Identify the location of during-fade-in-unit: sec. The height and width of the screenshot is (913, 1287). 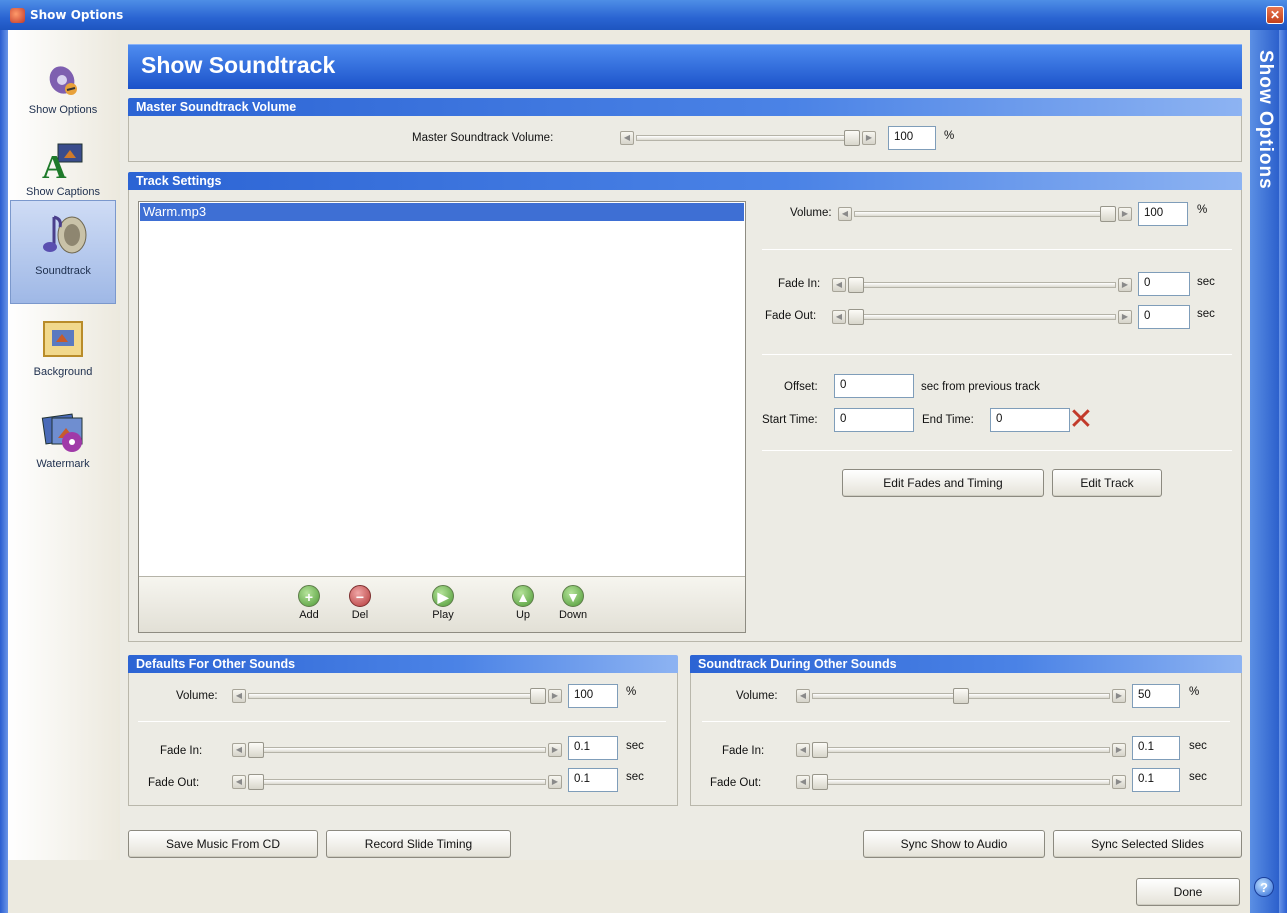
(1198, 746).